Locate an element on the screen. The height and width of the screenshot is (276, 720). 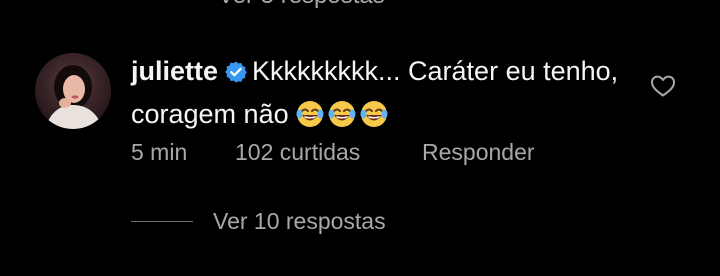
comment-time: 5 min is located at coordinates (159, 152).